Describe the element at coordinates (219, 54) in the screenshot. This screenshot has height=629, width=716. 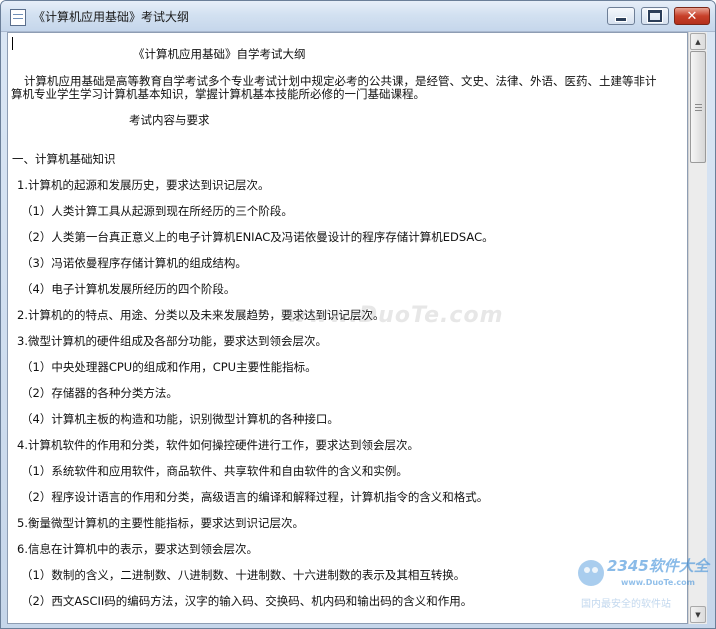
I see `document-heading: 《计算机应用基础》自学考试大纲` at that location.